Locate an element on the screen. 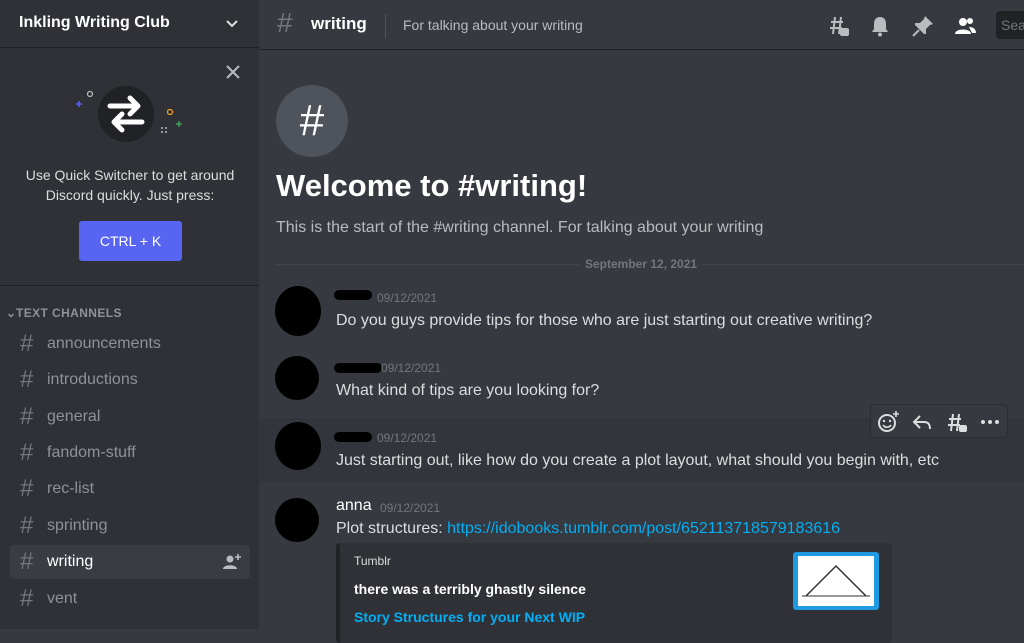 Image resolution: width=1024 pixels, height=643 pixels. embed-thumbnail is located at coordinates (836, 581).